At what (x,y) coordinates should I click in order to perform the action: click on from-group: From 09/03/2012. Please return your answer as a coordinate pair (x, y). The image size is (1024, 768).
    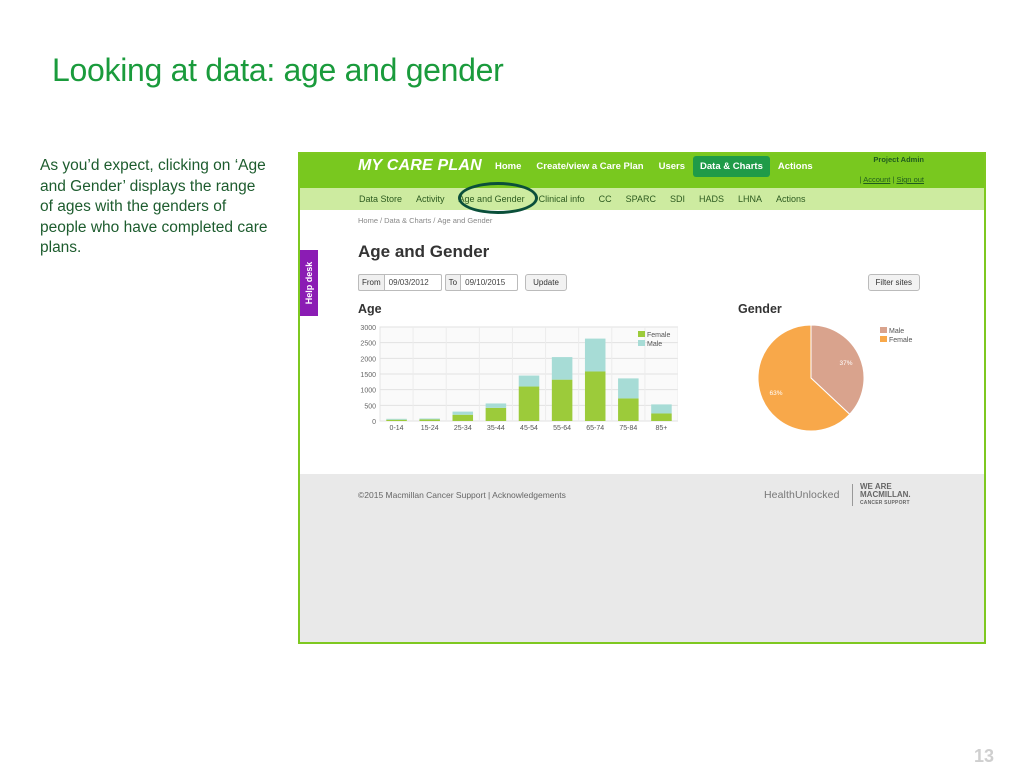
    Looking at the image, I should click on (400, 282).